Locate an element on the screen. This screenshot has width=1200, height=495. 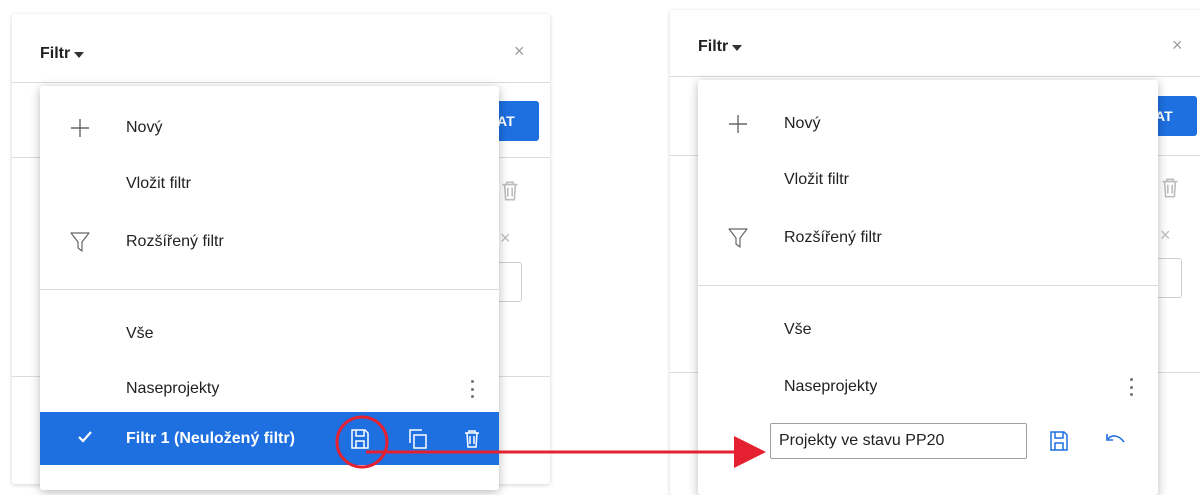
right-filter-header: Filtr is located at coordinates (720, 47).